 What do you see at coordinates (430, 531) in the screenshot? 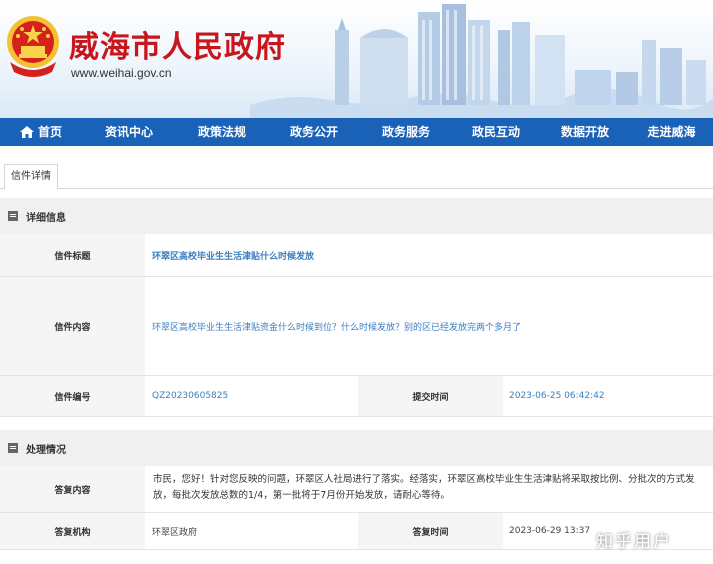
I see `field-label: 答复时间` at bounding box center [430, 531].